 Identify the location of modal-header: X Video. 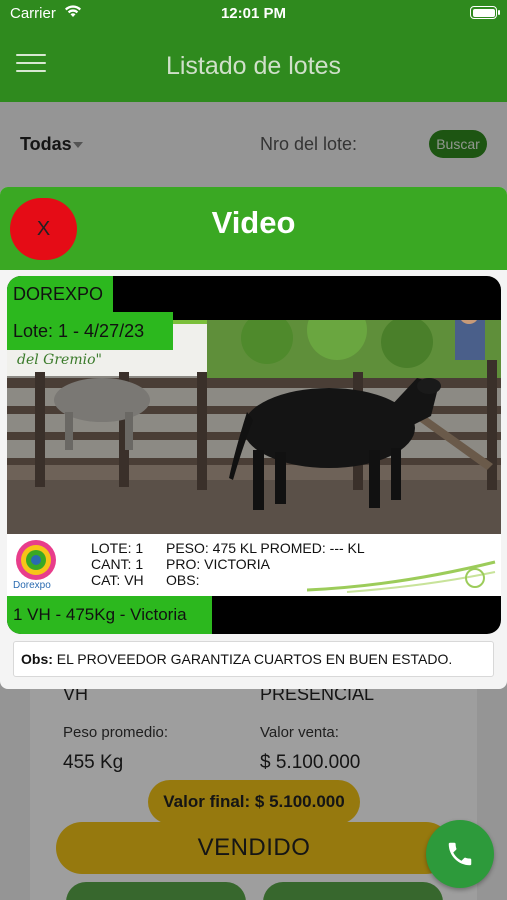
(253, 228).